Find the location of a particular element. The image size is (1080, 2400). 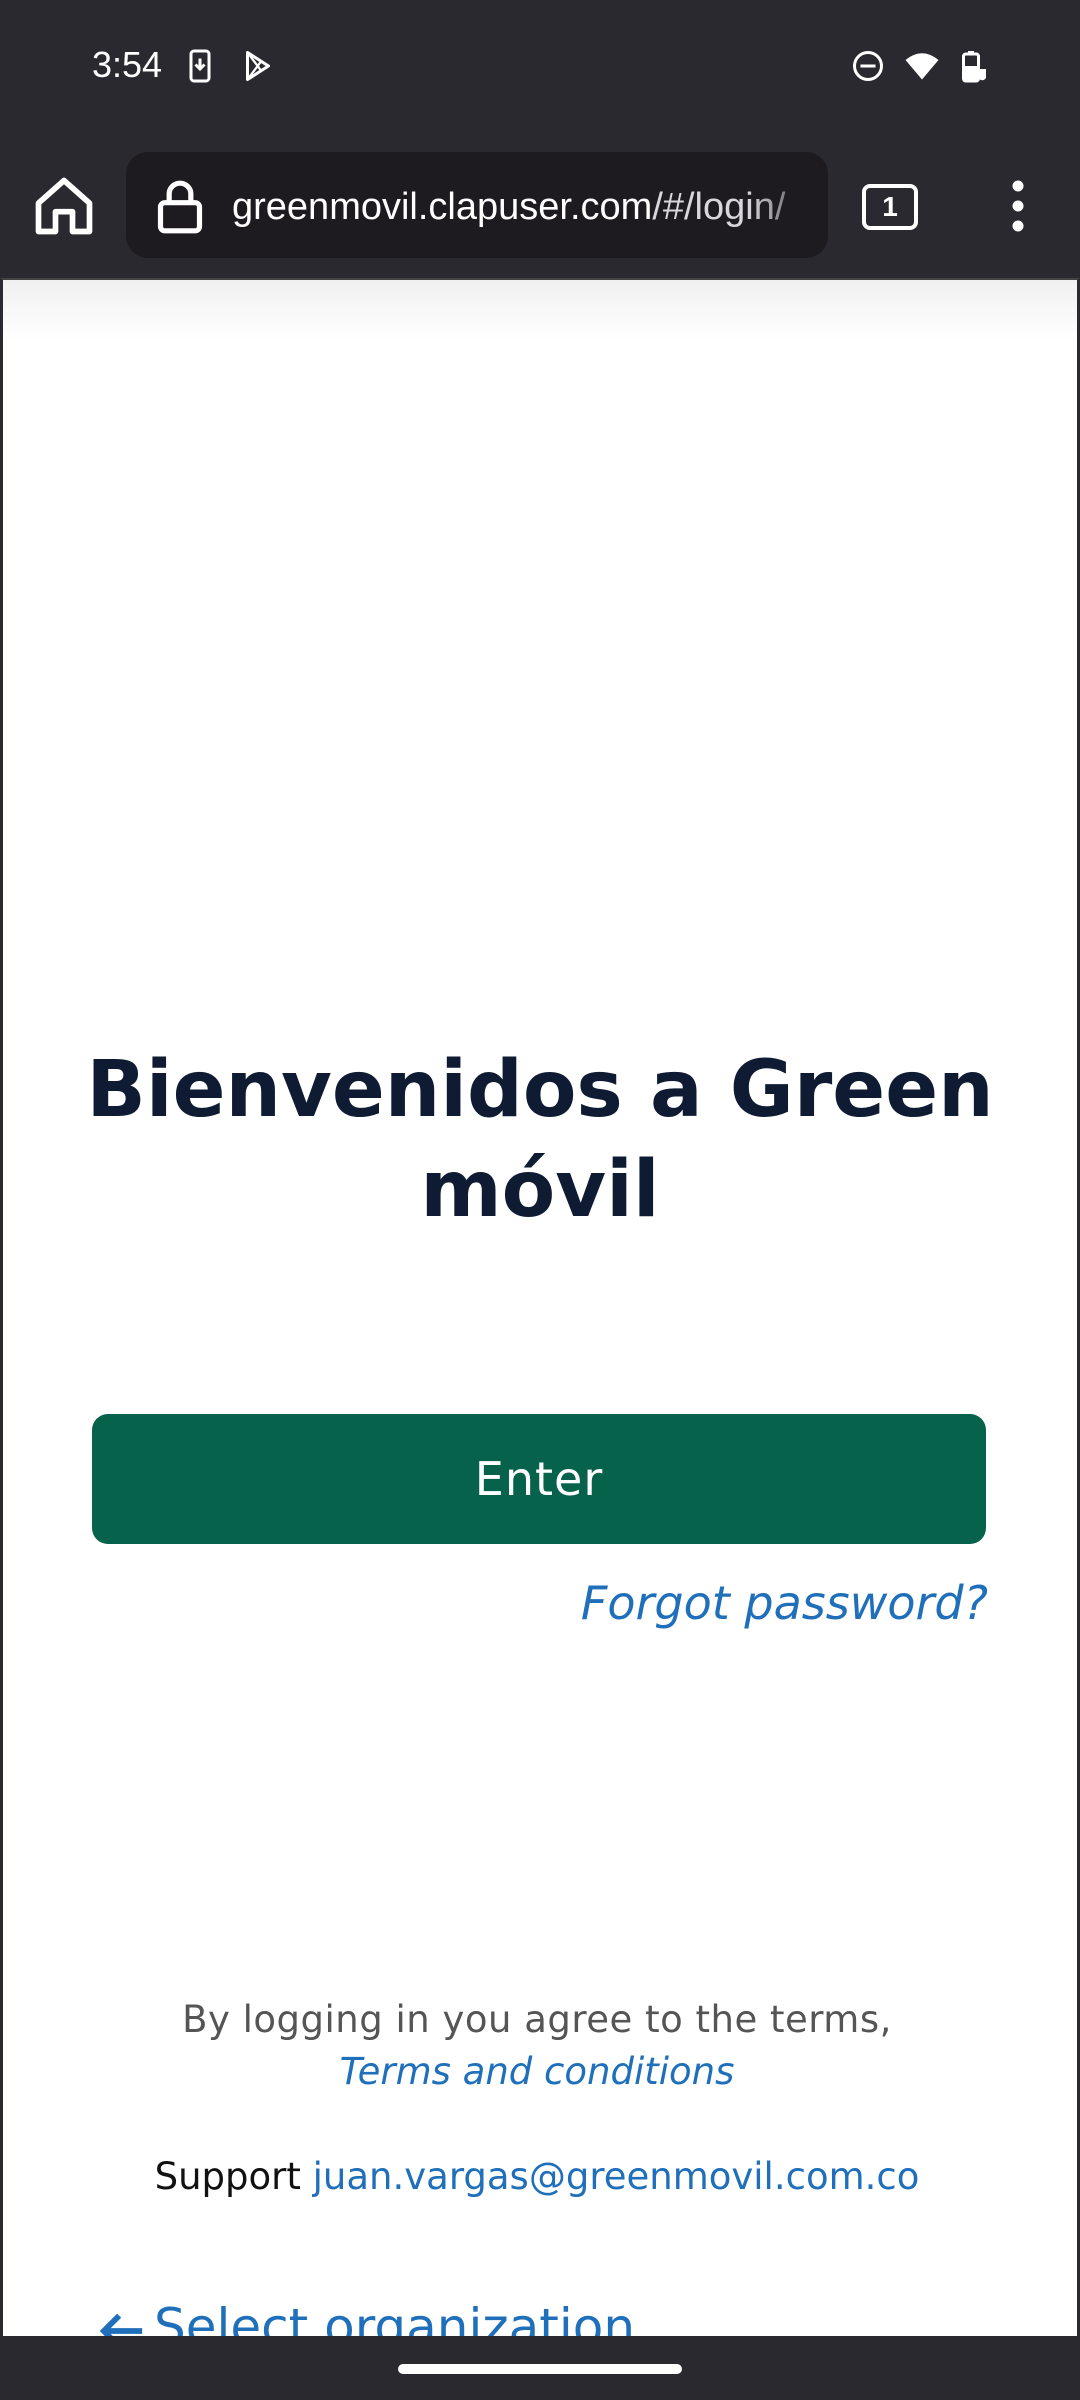

address-bar: greenmovil.clapuser.com/#/login/ is located at coordinates (477, 205).